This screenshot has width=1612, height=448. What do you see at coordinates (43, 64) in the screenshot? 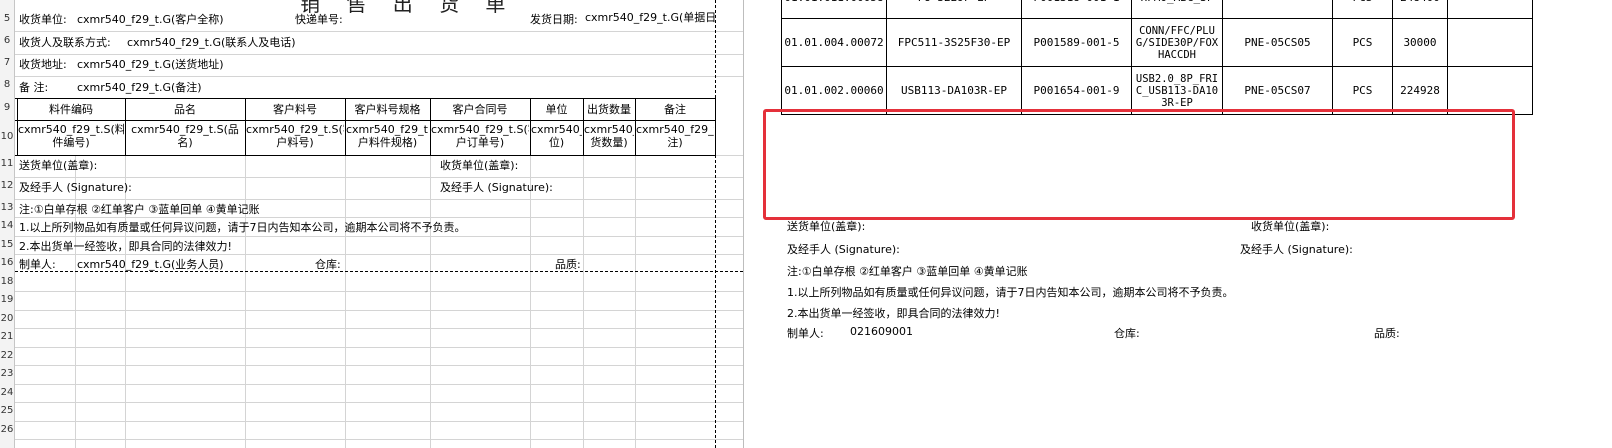
I see `label-address: 收货地址:` at bounding box center [43, 64].